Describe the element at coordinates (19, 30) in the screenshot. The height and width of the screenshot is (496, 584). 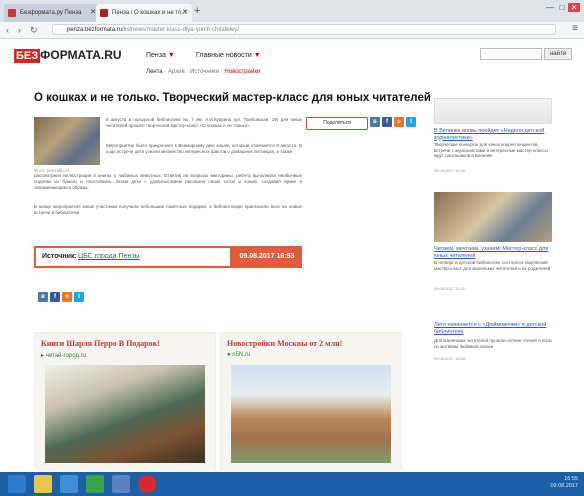
I see `forward-arrow-icon: ›` at that location.